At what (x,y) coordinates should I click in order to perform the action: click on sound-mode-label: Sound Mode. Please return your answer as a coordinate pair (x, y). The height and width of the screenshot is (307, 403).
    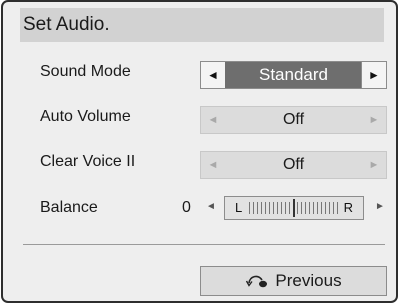
    Looking at the image, I should click on (85, 71).